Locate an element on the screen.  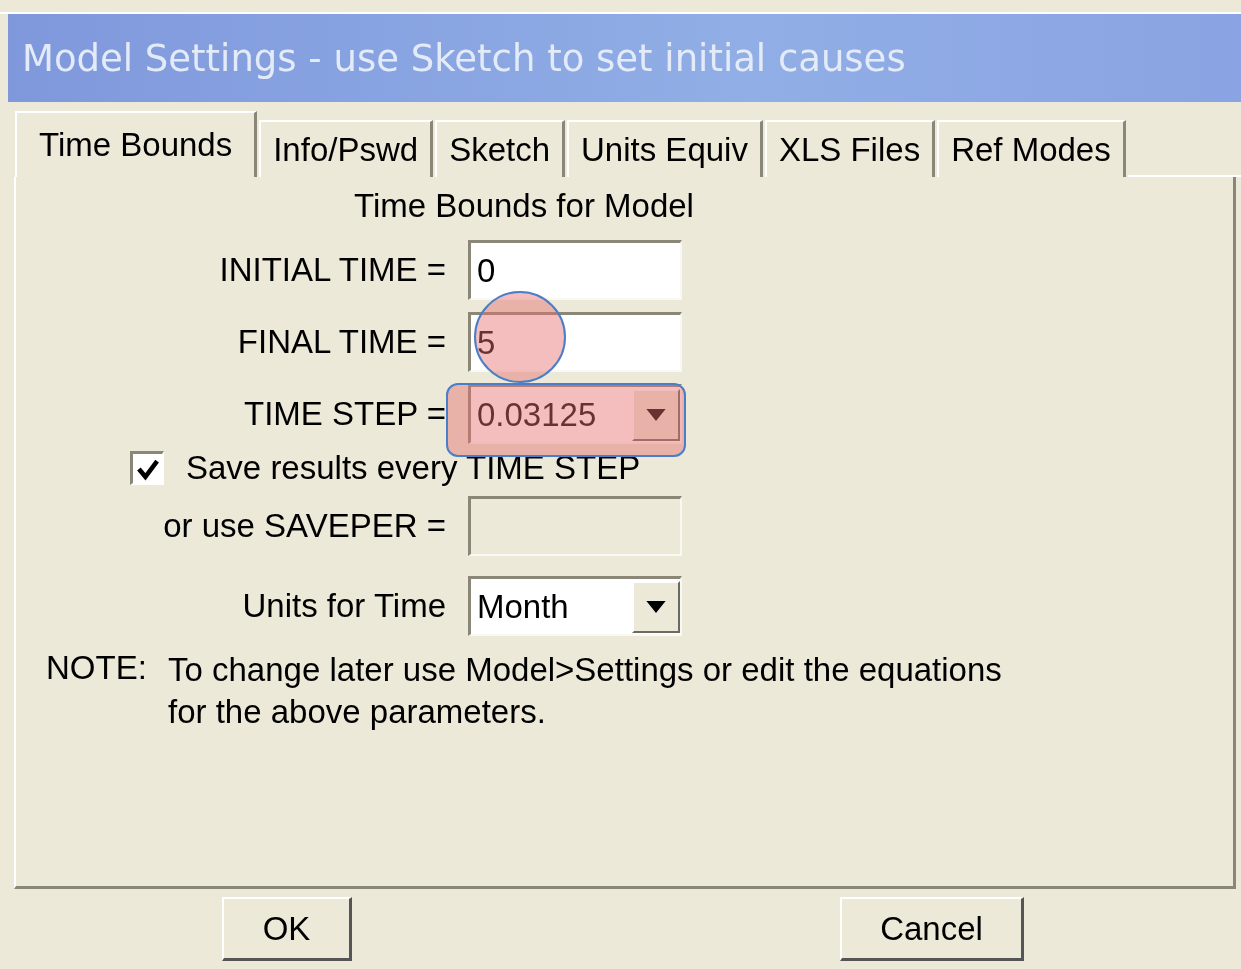
note-text: for the above parameters. is located at coordinates (357, 712).